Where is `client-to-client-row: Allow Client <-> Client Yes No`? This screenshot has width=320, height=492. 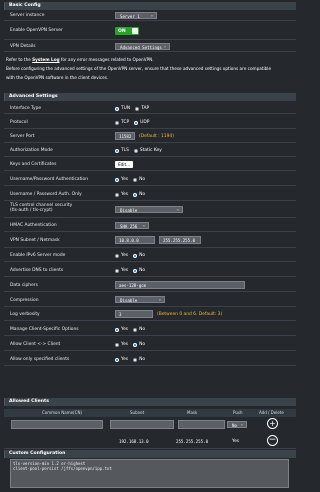 client-to-client-row: Allow Client <-> Client Yes No is located at coordinates (150, 344).